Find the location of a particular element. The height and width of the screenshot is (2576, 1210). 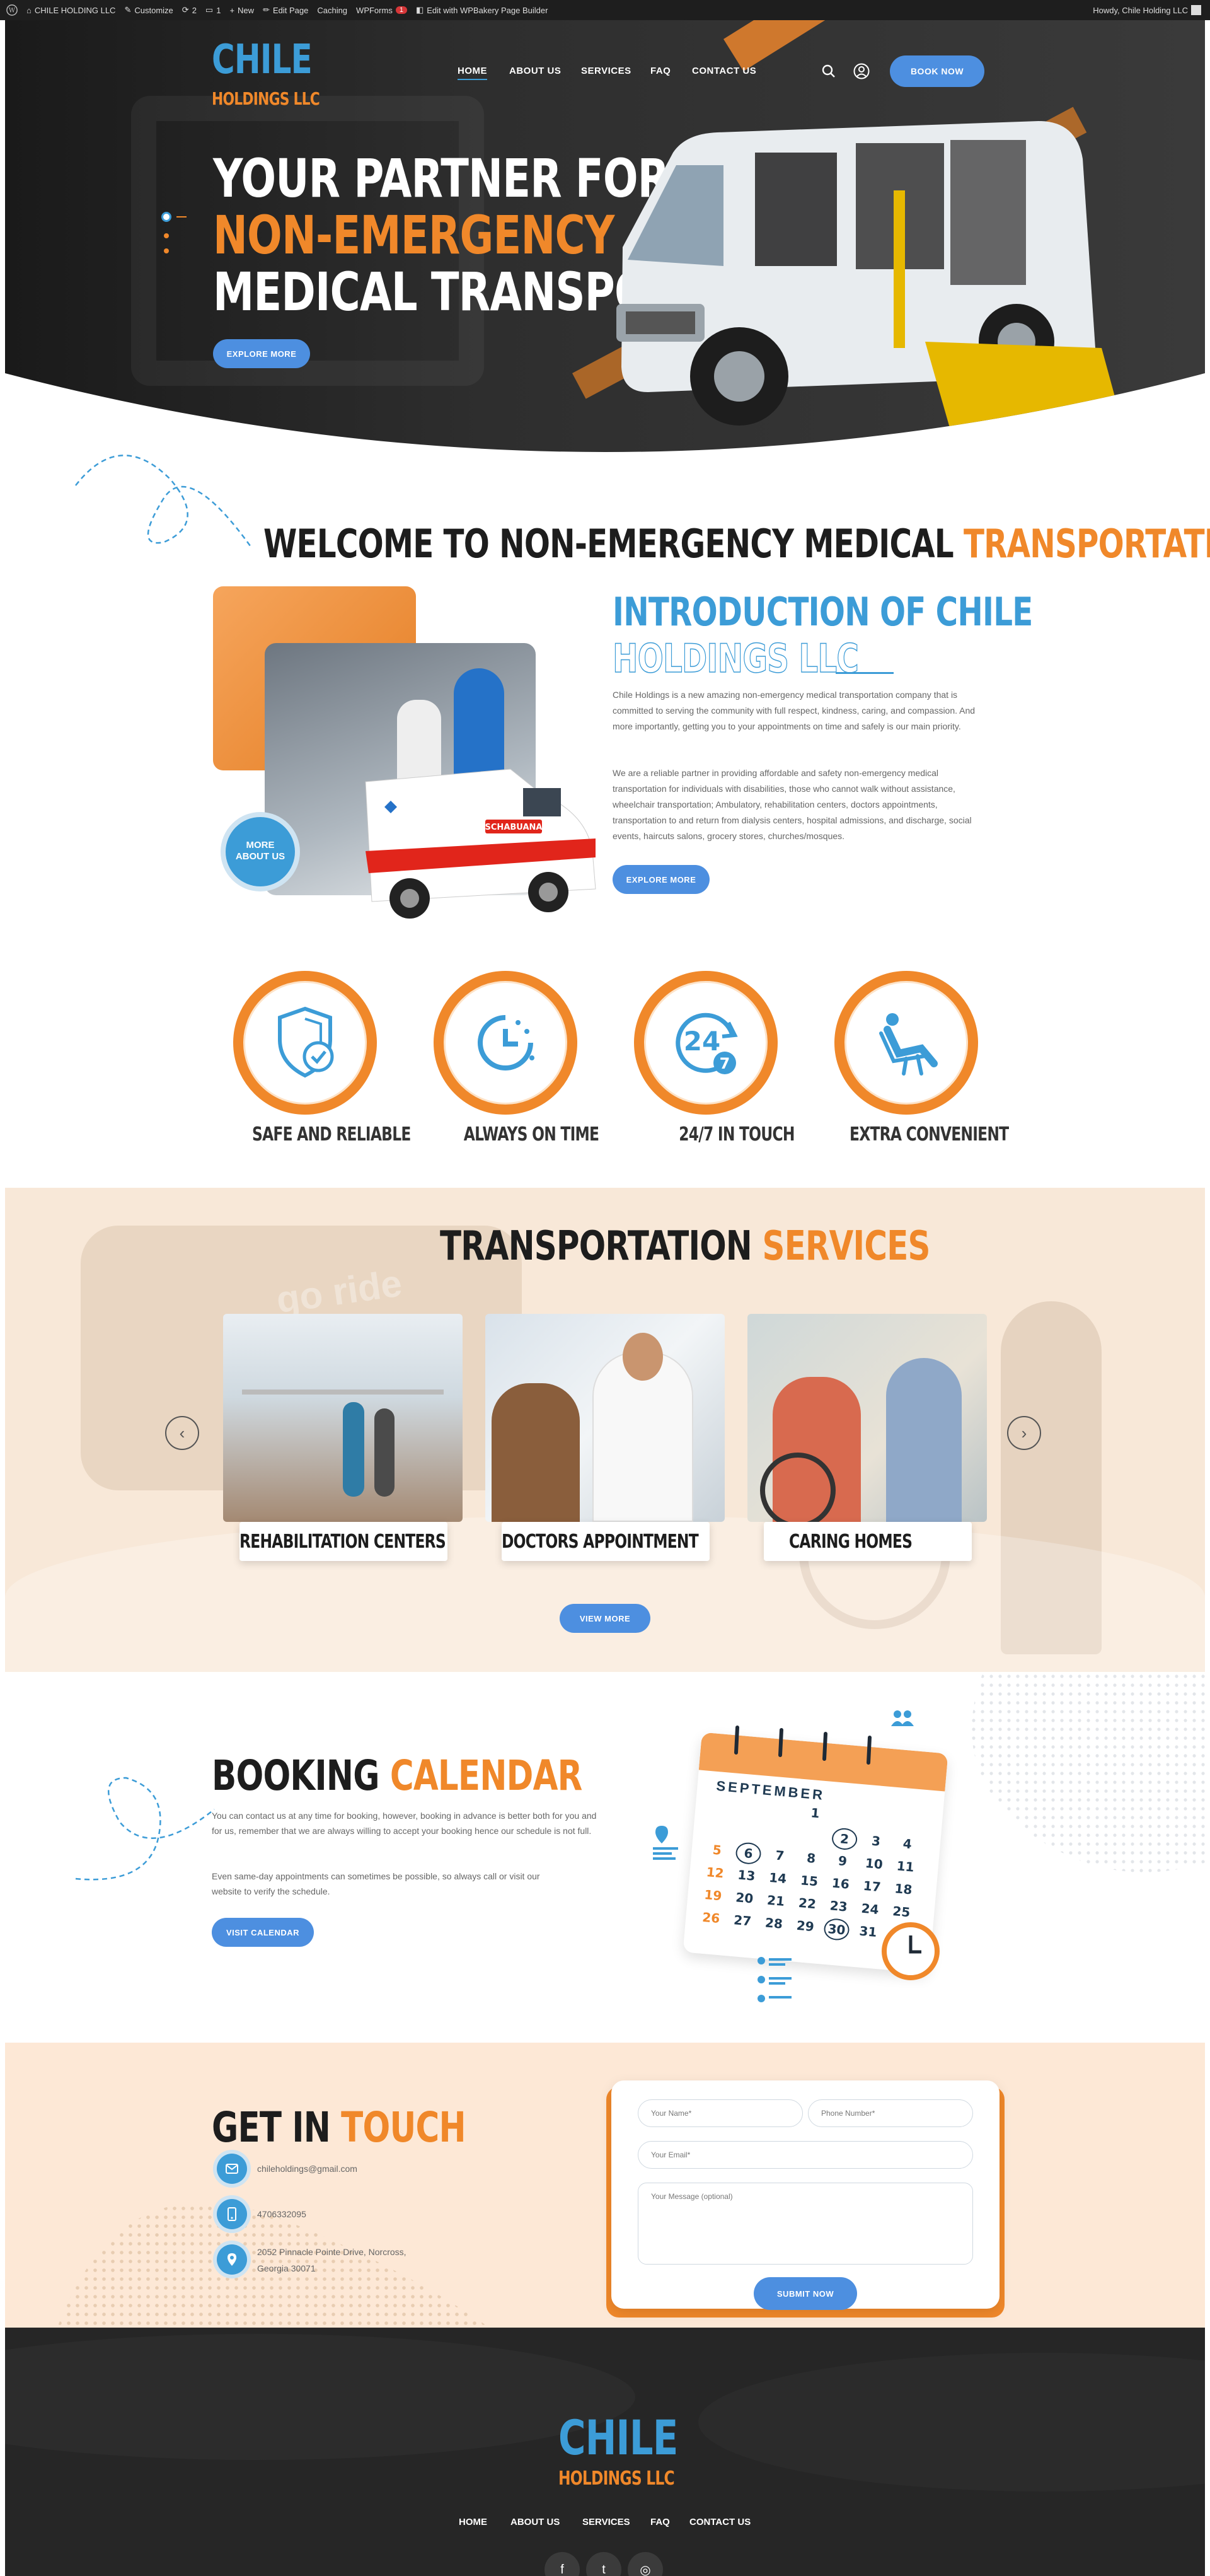

footer-nav-contact: CONTACT US is located at coordinates (720, 2522).